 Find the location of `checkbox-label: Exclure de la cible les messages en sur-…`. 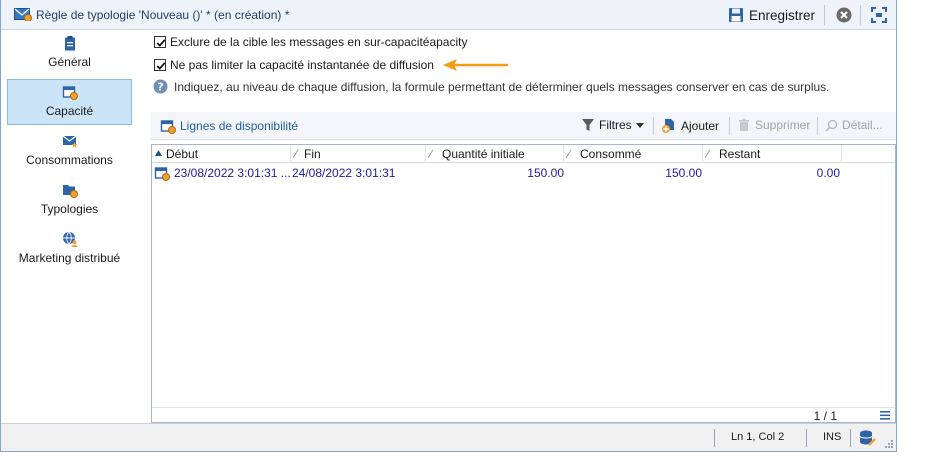

checkbox-label: Exclure de la cible les messages en sur-… is located at coordinates (319, 42).